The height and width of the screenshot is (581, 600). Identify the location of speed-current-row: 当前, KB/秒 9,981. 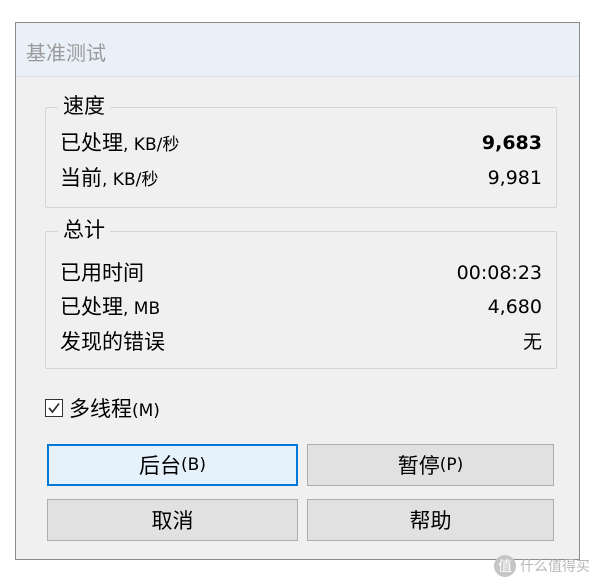
(301, 178).